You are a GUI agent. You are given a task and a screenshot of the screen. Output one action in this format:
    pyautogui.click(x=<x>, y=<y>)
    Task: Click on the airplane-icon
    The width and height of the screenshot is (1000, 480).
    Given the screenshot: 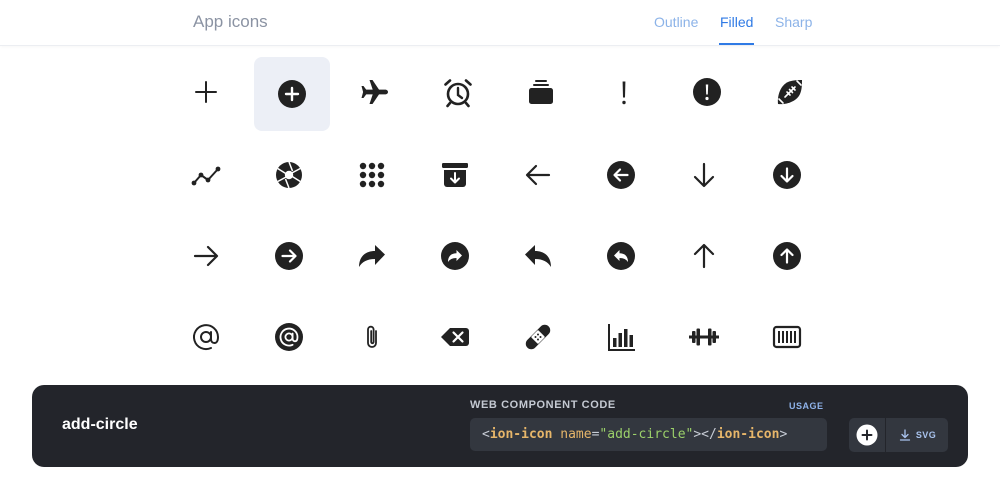 What is the action you would take?
    pyautogui.click(x=375, y=92)
    